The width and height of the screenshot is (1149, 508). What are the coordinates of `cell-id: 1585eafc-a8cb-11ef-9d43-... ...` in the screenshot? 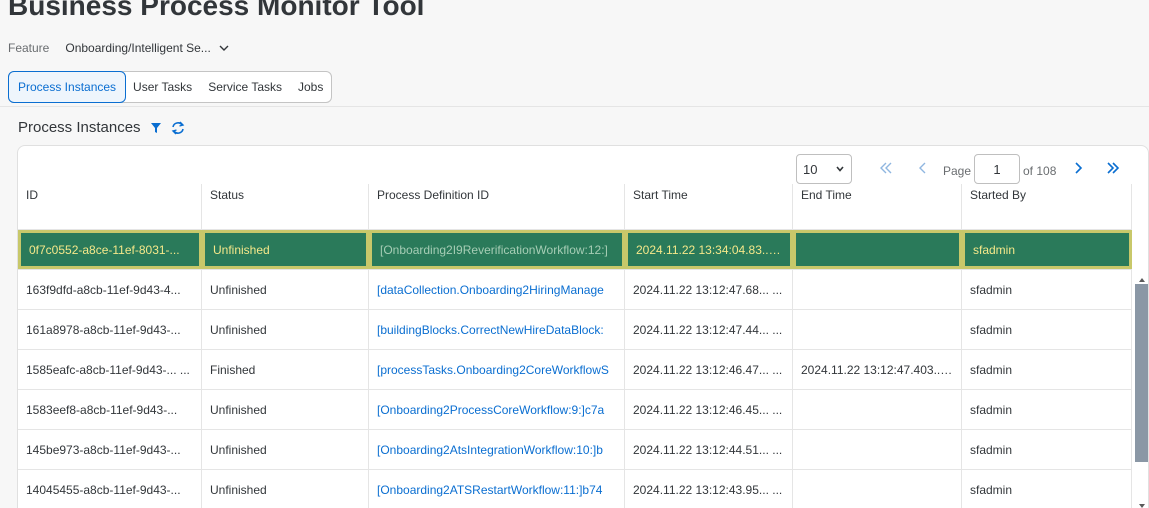 It's located at (110, 369).